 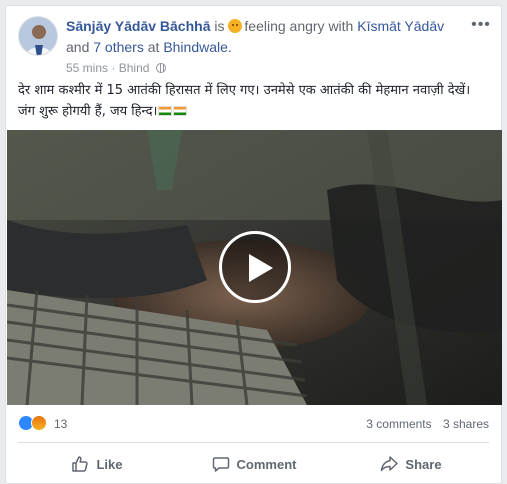 What do you see at coordinates (109, 464) in the screenshot?
I see `like-label: Like` at bounding box center [109, 464].